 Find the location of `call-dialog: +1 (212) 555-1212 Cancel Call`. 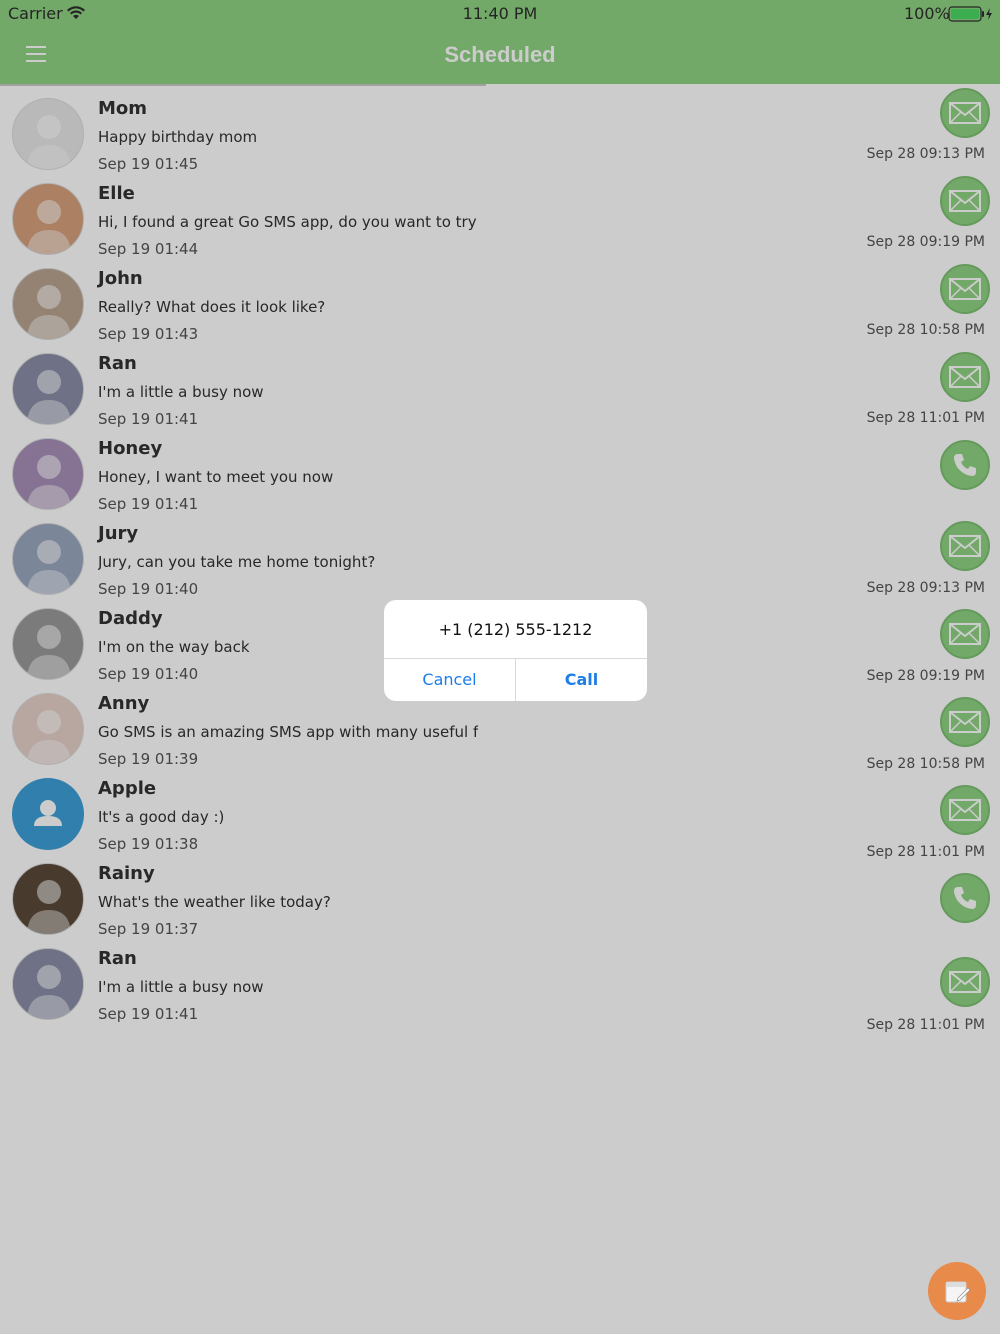

call-dialog: +1 (212) 555-1212 Cancel Call is located at coordinates (515, 650).